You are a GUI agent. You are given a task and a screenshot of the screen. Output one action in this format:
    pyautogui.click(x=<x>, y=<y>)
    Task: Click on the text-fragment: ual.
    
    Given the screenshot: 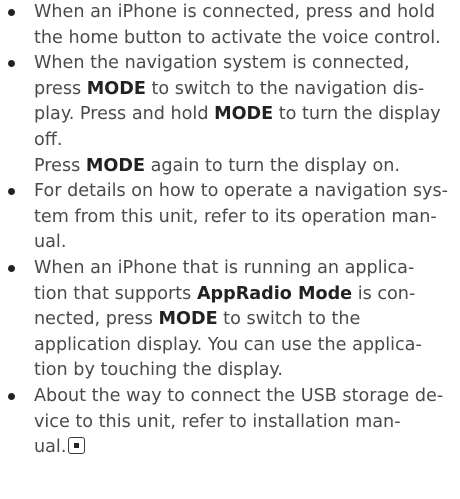 What is the action you would take?
    pyautogui.click(x=50, y=447)
    